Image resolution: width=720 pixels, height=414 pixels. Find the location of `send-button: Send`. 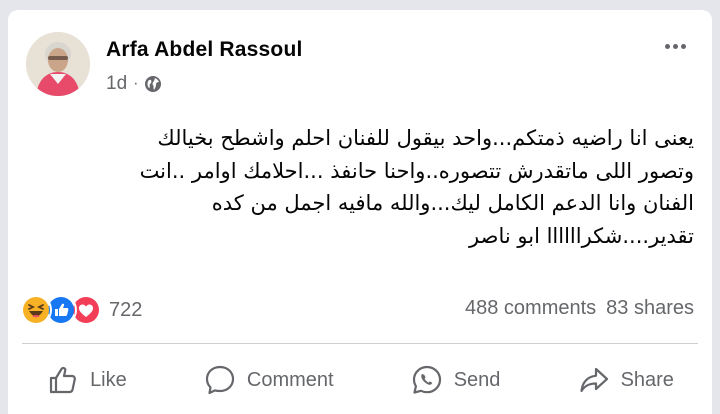

send-button: Send is located at coordinates (455, 380).